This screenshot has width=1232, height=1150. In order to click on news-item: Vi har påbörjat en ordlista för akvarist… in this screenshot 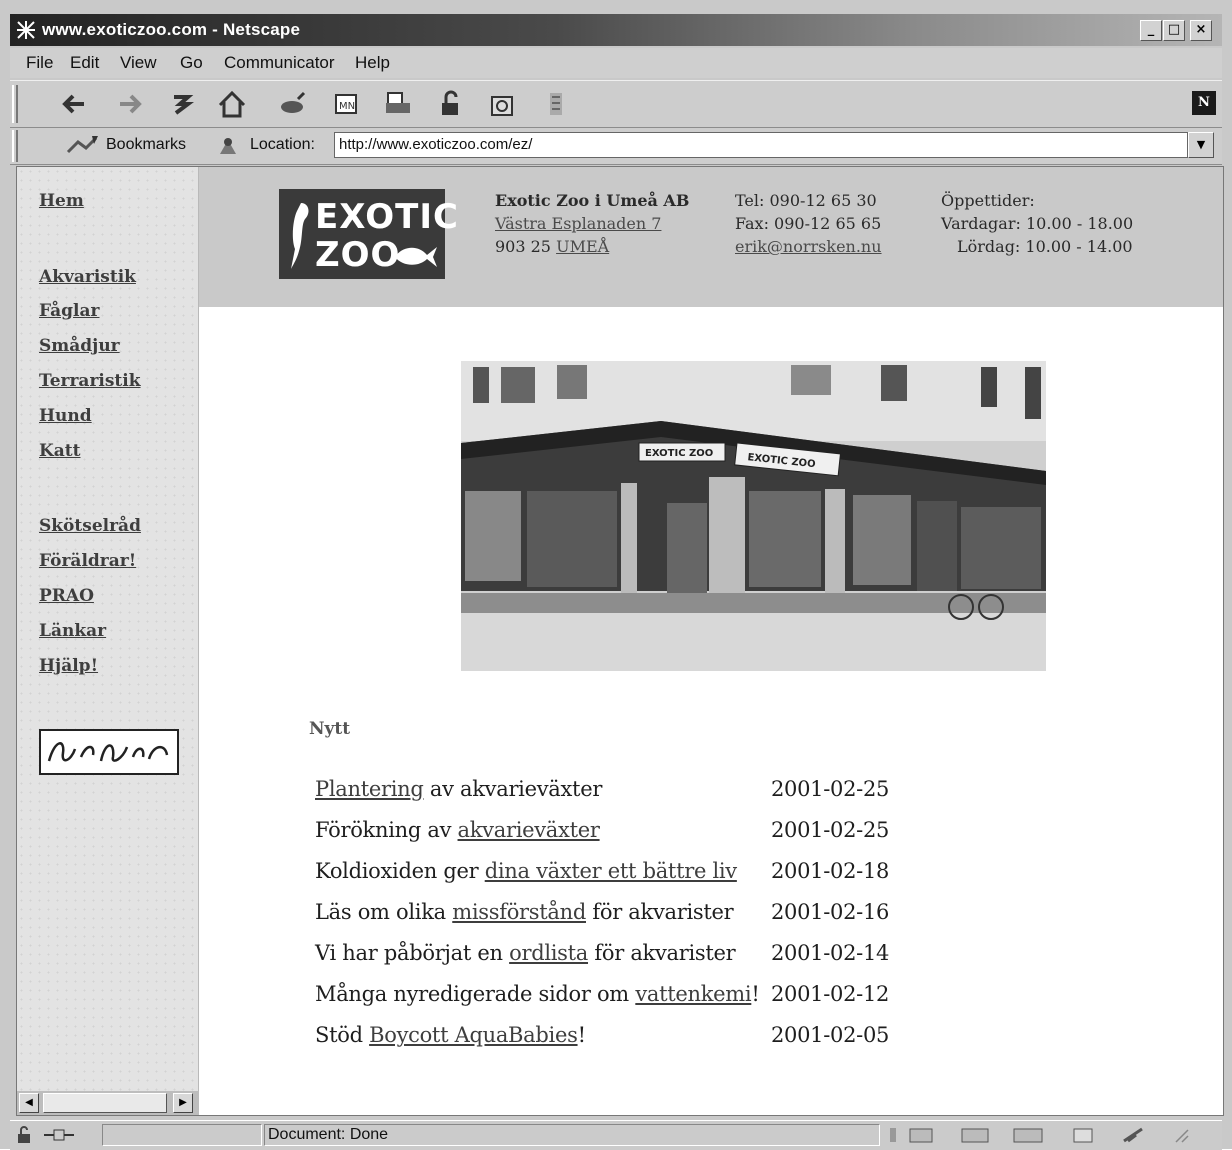, I will do `click(665, 959)`.